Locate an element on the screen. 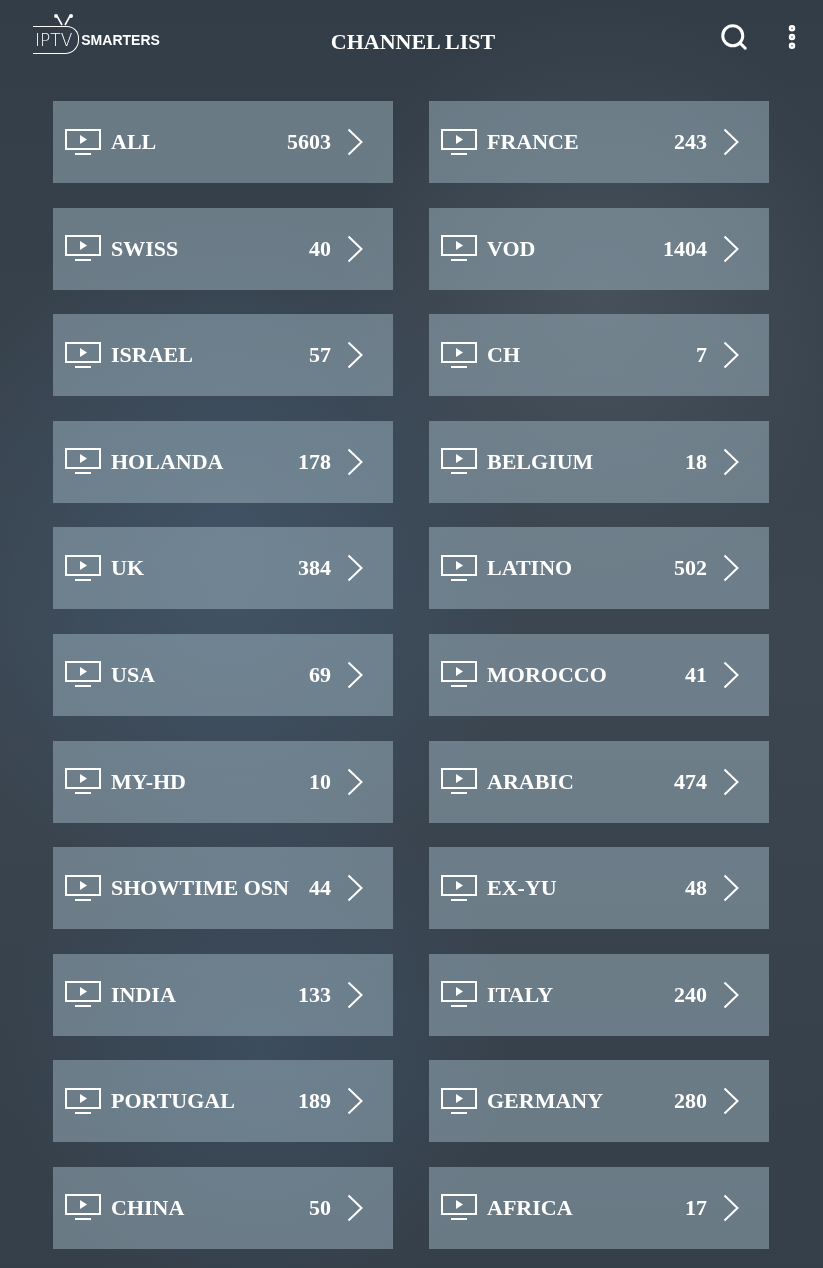 The height and width of the screenshot is (1268, 823). logo-brand-text: SMARTERS is located at coordinates (120, 40).